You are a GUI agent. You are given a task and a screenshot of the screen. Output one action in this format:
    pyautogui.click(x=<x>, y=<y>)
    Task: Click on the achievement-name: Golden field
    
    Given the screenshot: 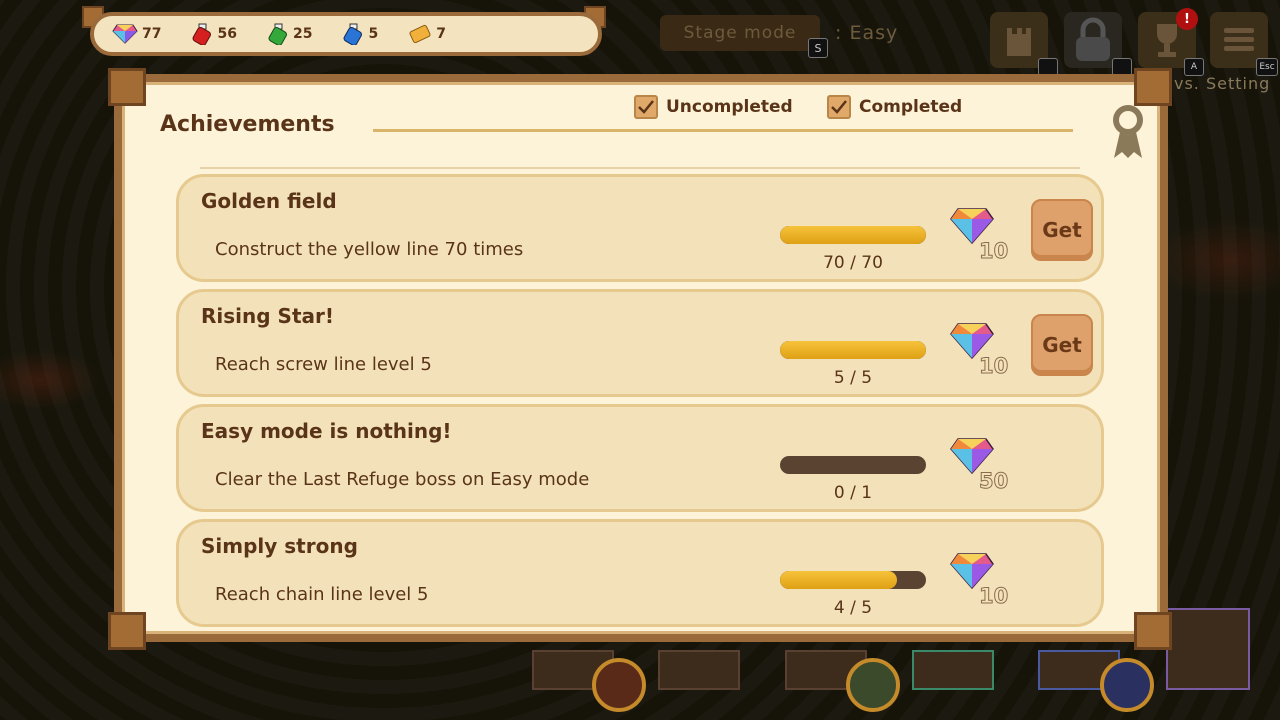 What is the action you would take?
    pyautogui.click(x=269, y=201)
    